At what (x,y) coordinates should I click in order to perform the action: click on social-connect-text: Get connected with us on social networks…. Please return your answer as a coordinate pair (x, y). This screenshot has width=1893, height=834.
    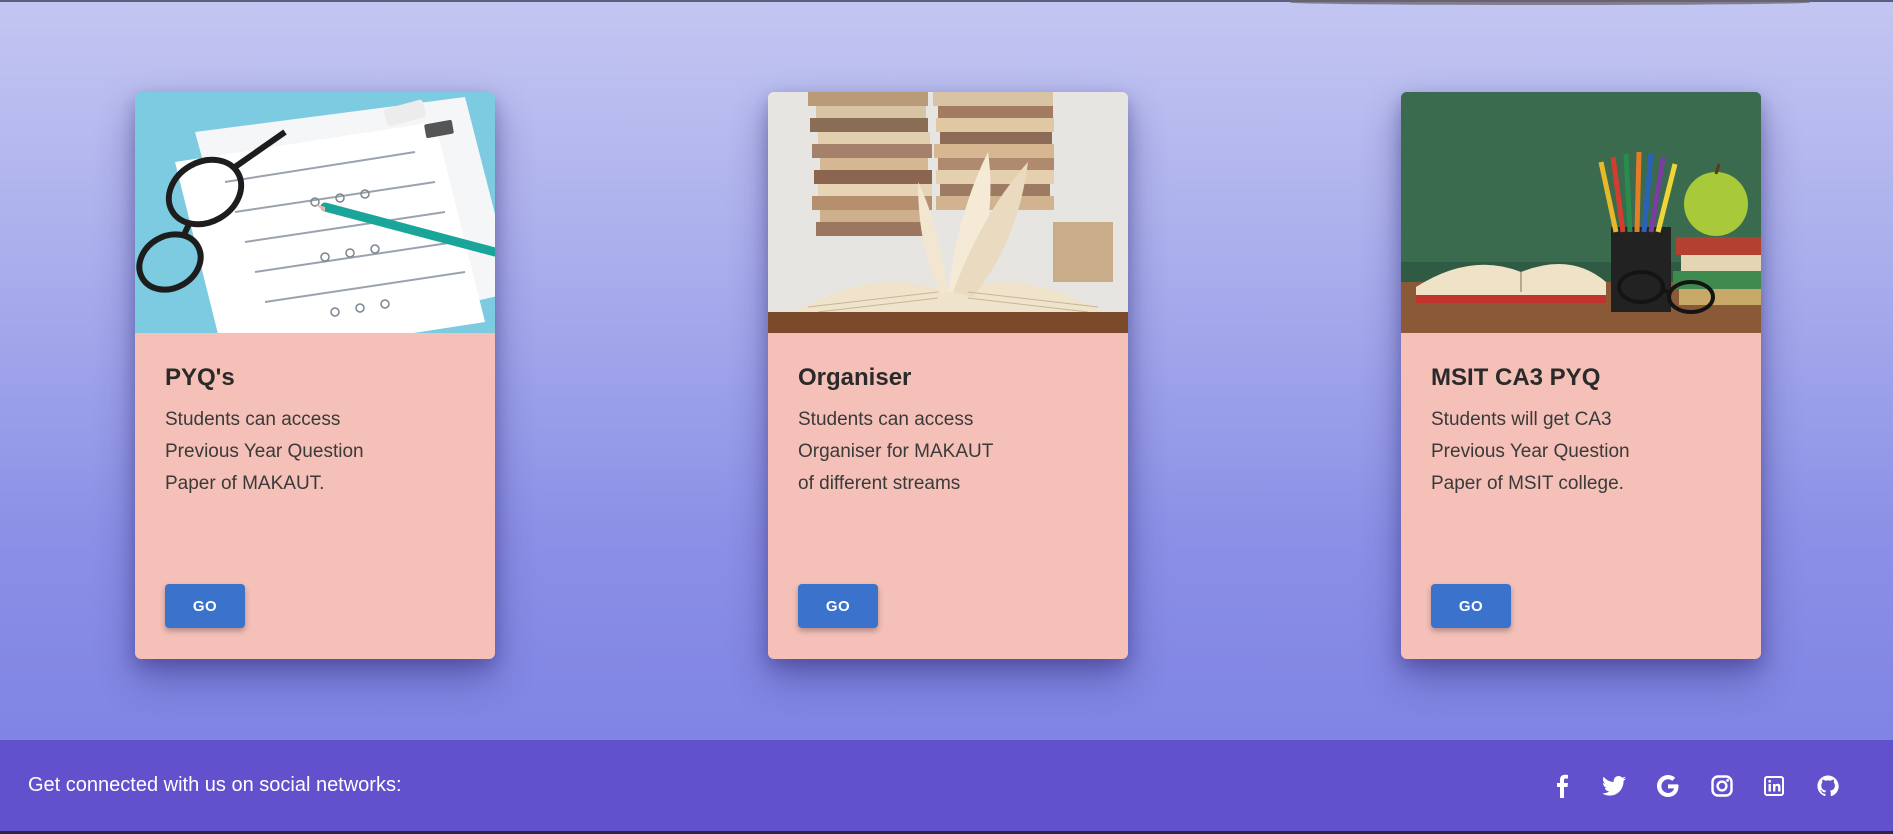
    Looking at the image, I should click on (215, 785).